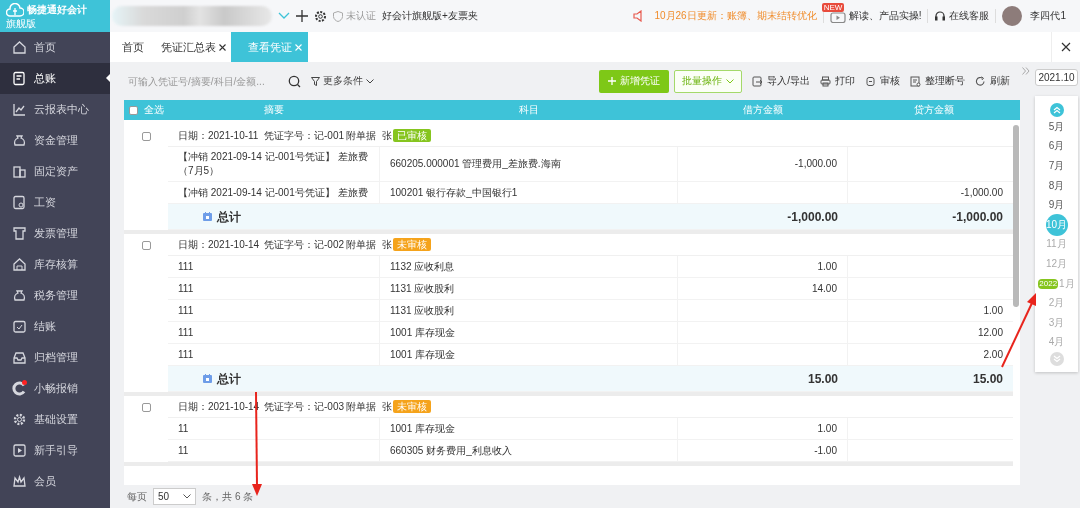 The height and width of the screenshot is (508, 1080). What do you see at coordinates (1026, 71) in the screenshot?
I see `double-chevron-right-icon` at bounding box center [1026, 71].